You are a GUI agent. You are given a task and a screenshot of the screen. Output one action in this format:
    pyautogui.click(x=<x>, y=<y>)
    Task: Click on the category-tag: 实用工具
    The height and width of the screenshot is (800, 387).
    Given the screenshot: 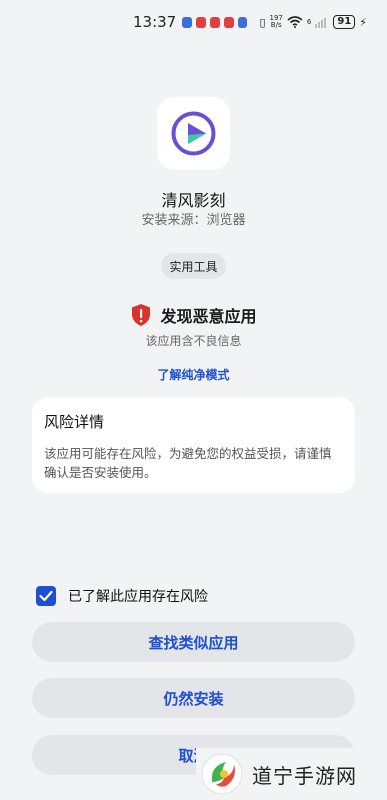 What is the action you would take?
    pyautogui.click(x=193, y=266)
    